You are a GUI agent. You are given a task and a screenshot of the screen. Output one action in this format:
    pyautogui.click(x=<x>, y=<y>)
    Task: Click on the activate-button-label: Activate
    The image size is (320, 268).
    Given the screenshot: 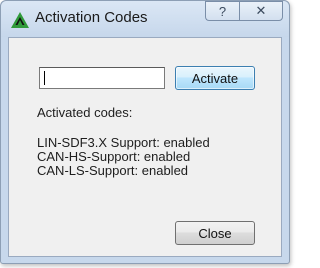 What is the action you would take?
    pyautogui.click(x=215, y=78)
    